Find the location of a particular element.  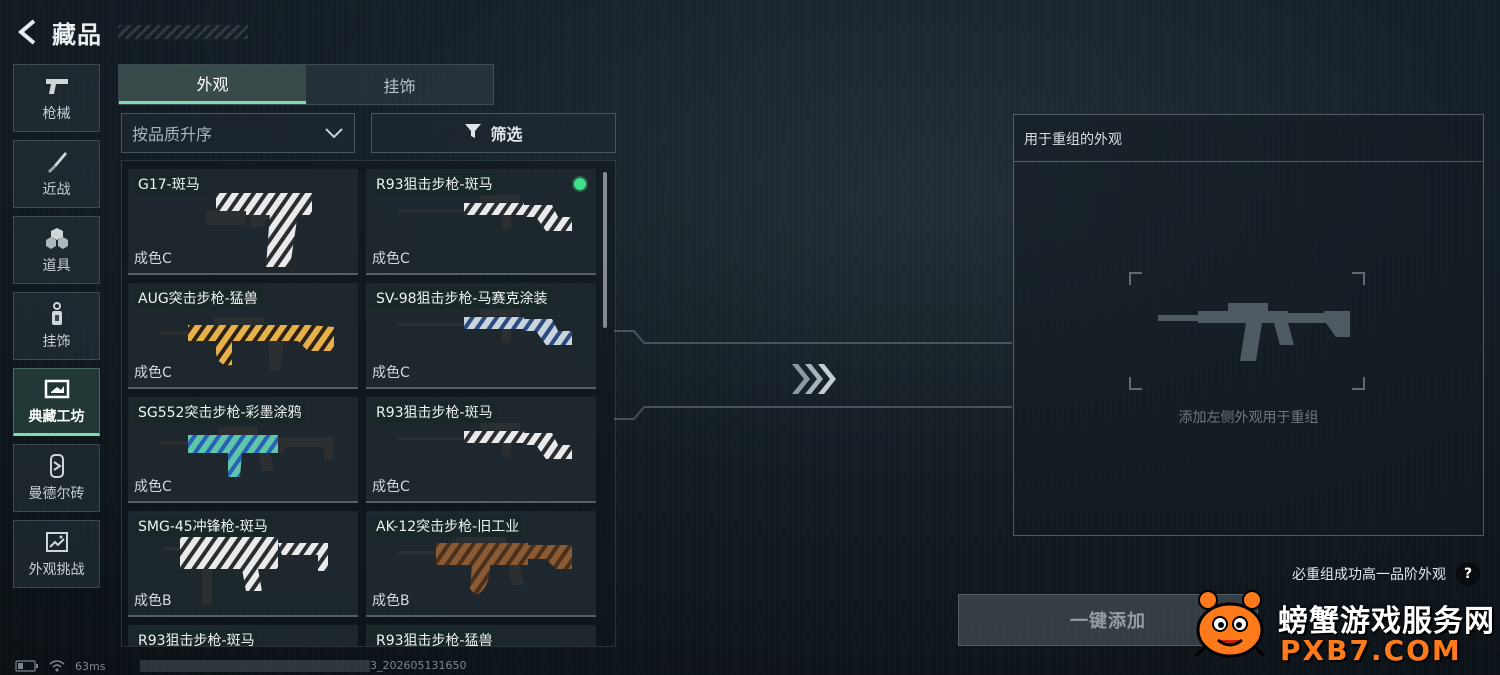

back-arrow-icon is located at coordinates (28, 32).